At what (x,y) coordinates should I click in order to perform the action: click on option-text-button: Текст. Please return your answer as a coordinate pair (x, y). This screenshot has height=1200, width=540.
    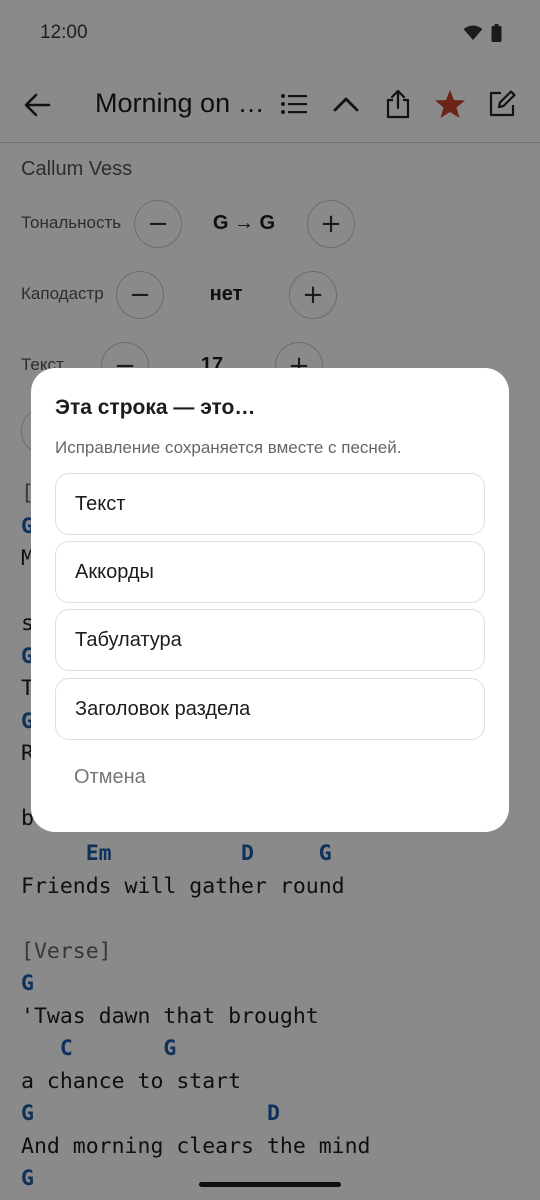
    Looking at the image, I should click on (270, 504).